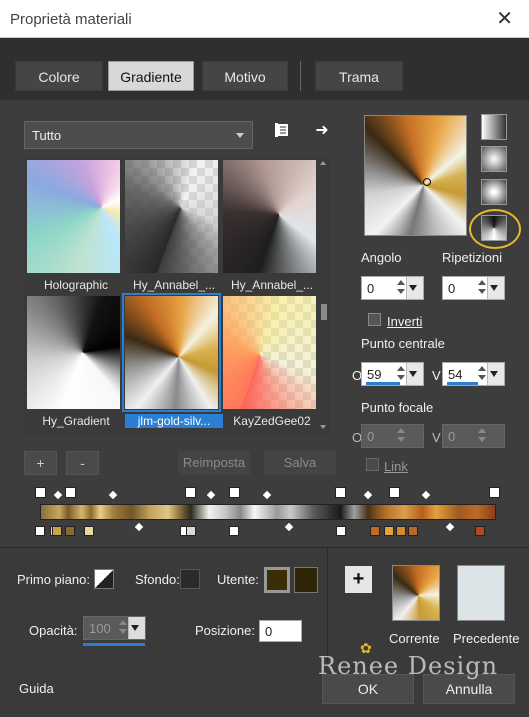 This screenshot has width=529, height=717. What do you see at coordinates (40, 463) in the screenshot?
I see `add-gradient-button: +` at bounding box center [40, 463].